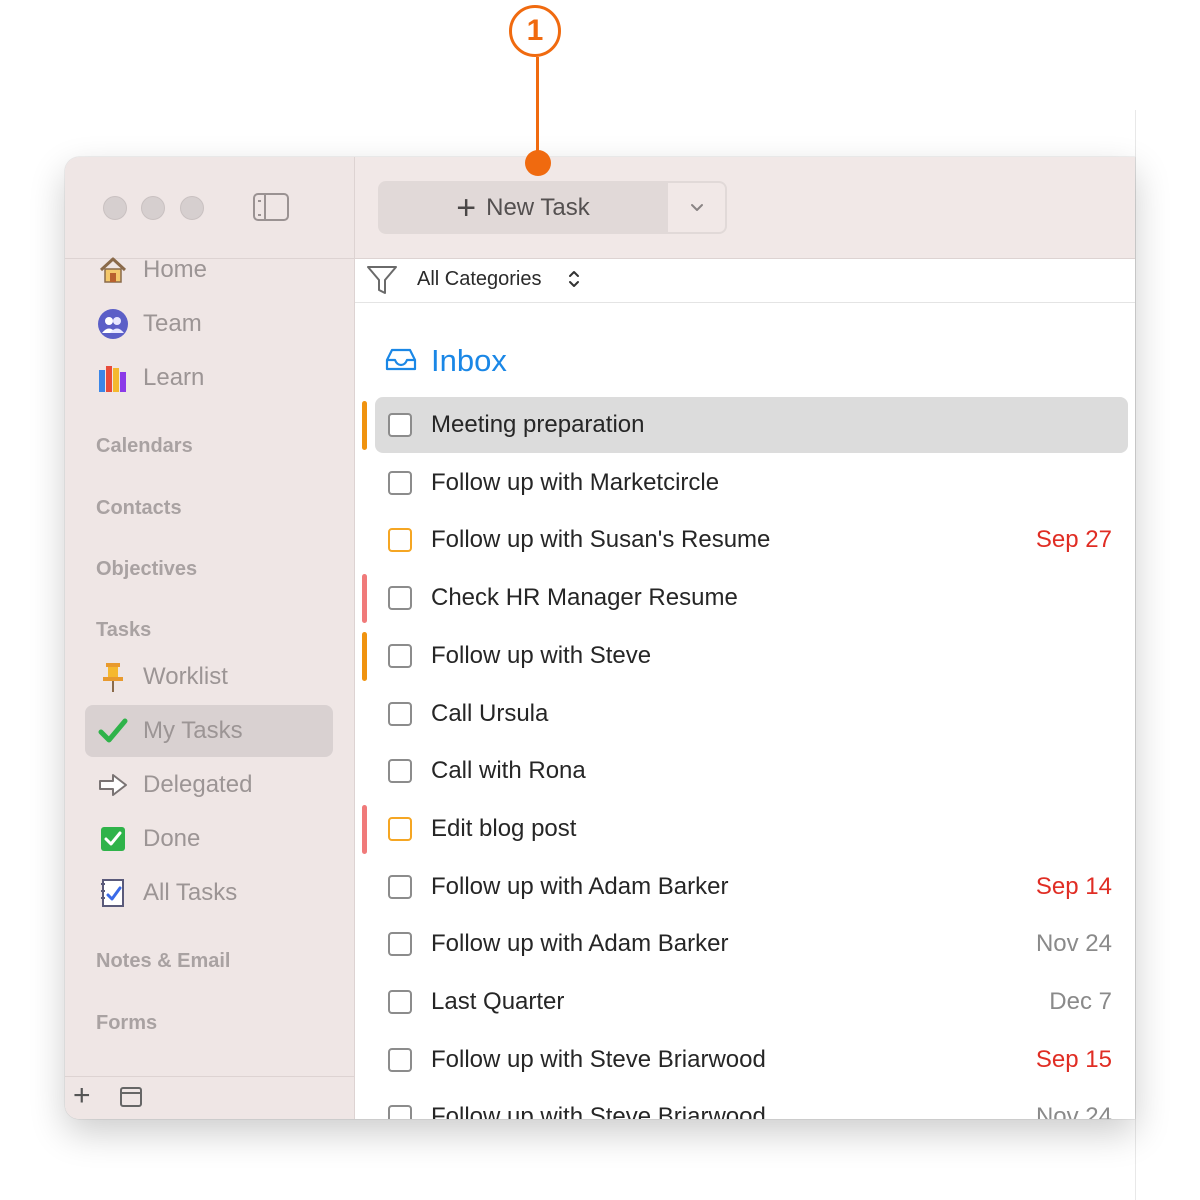 The image size is (1200, 1200). What do you see at coordinates (466, 207) in the screenshot?
I see `plus-icon: +` at bounding box center [466, 207].